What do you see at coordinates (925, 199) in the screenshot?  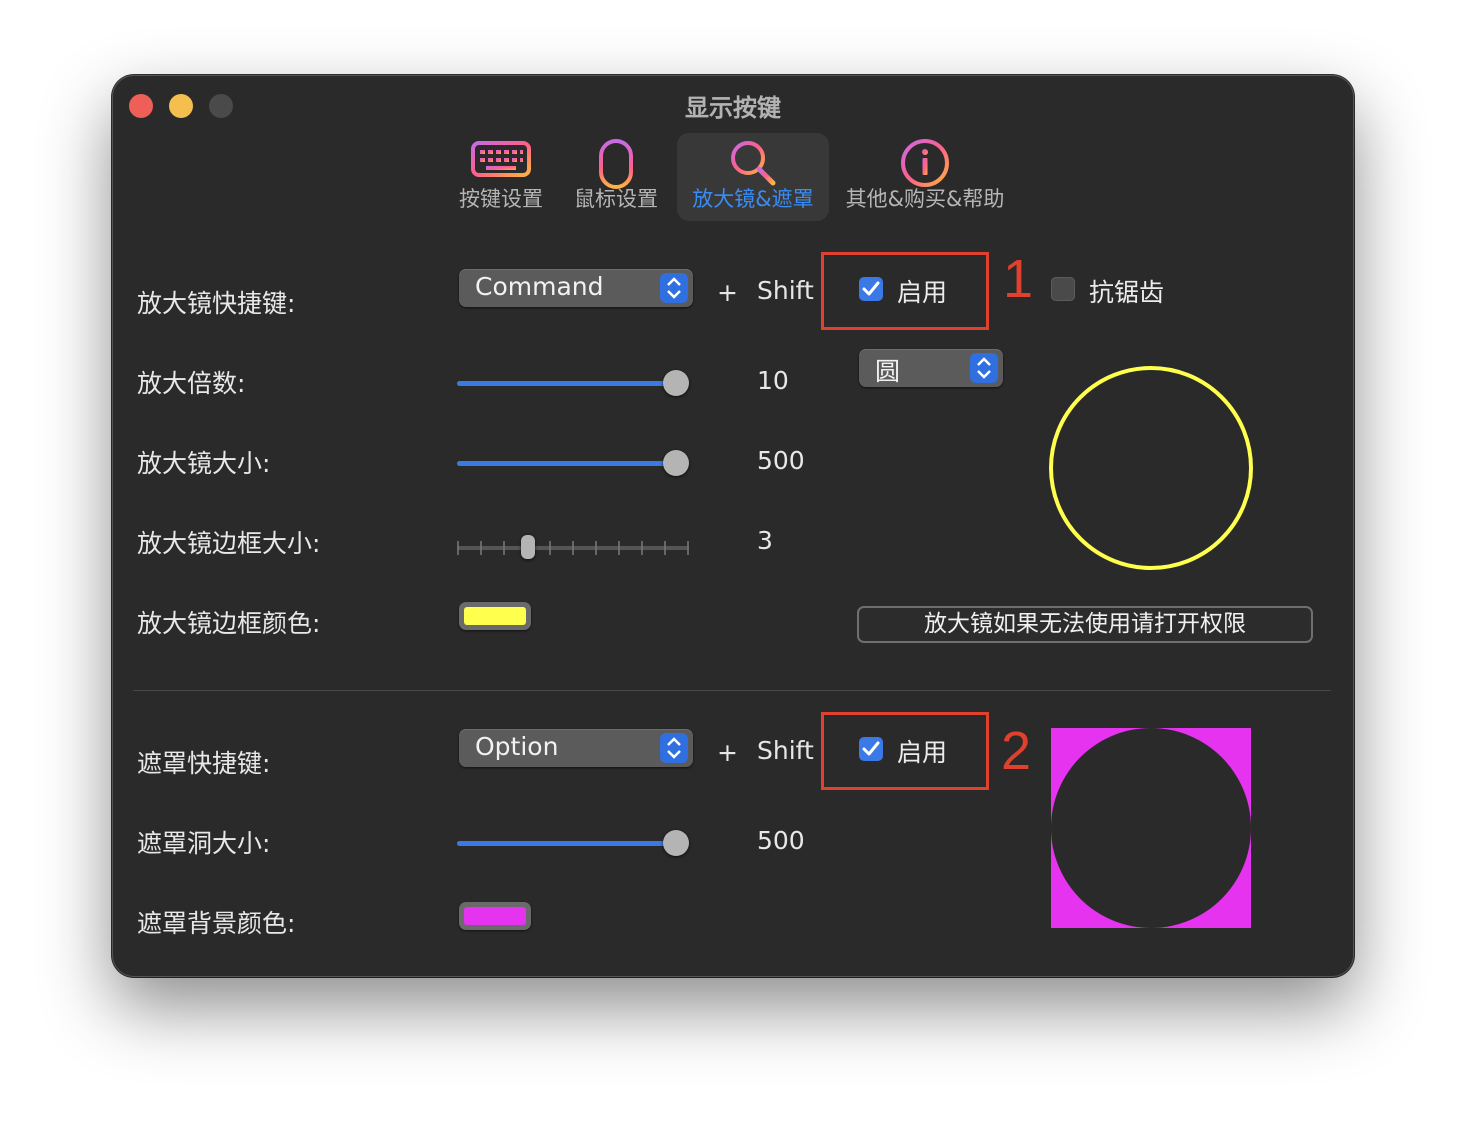 I see `tab-label: 其他&购买&帮助` at bounding box center [925, 199].